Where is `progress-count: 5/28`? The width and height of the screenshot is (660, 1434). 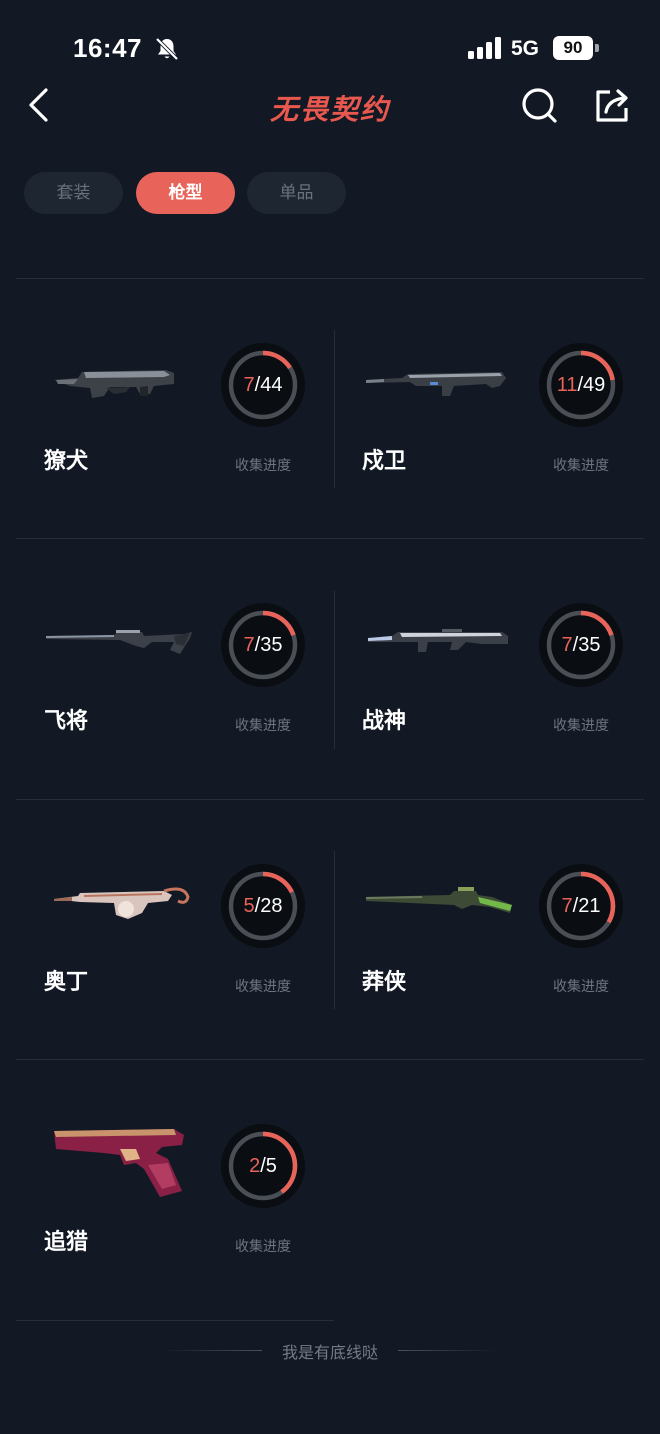 progress-count: 5/28 is located at coordinates (263, 906).